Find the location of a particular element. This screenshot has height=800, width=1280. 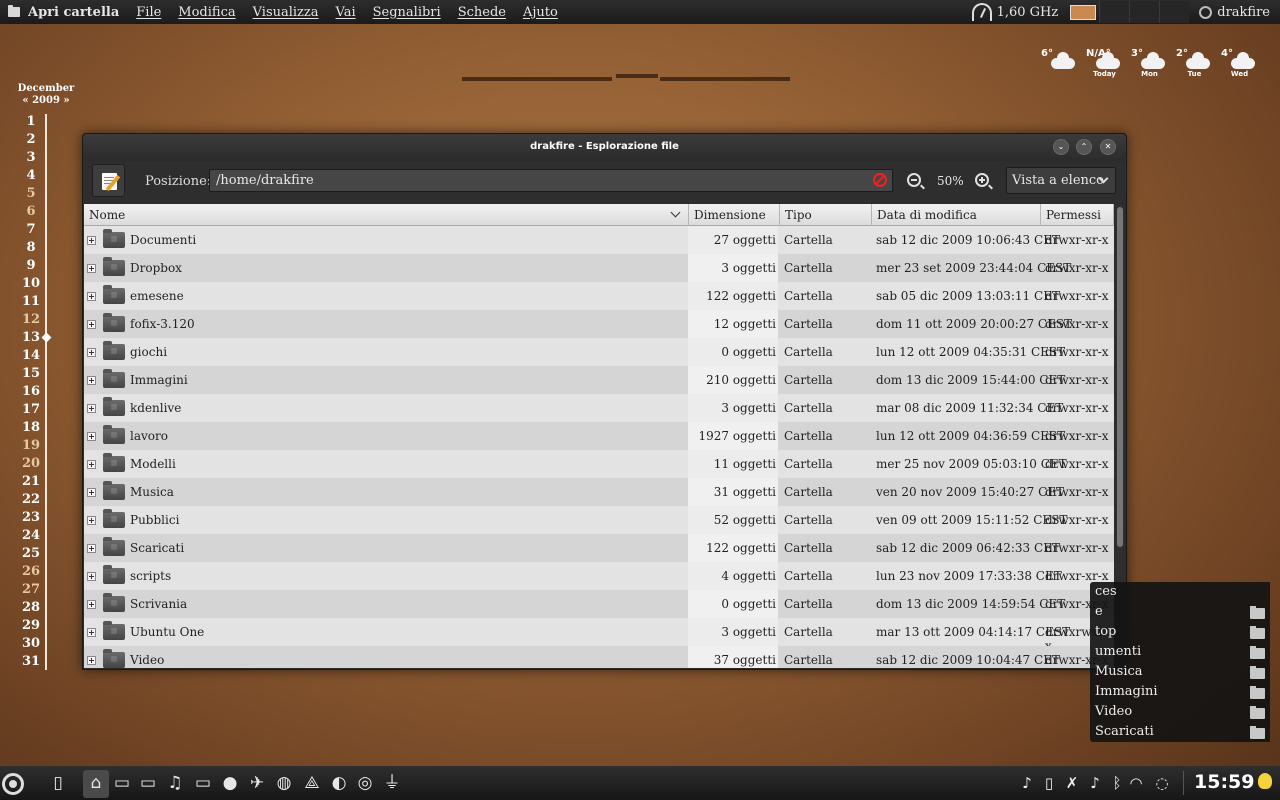

calendar-day: 29 is located at coordinates (31, 626).